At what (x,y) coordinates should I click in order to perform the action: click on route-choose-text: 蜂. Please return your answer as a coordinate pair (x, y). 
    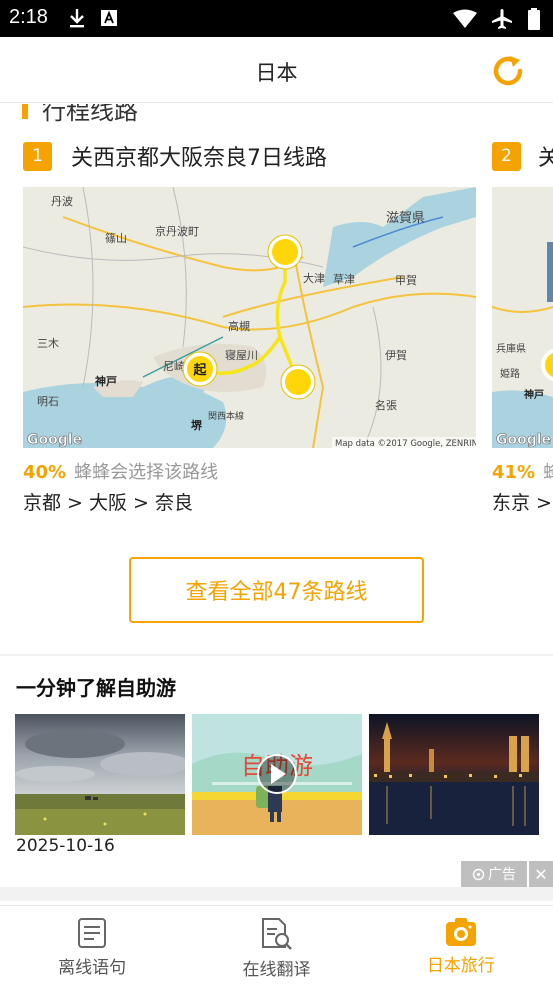
    Looking at the image, I should click on (548, 472).